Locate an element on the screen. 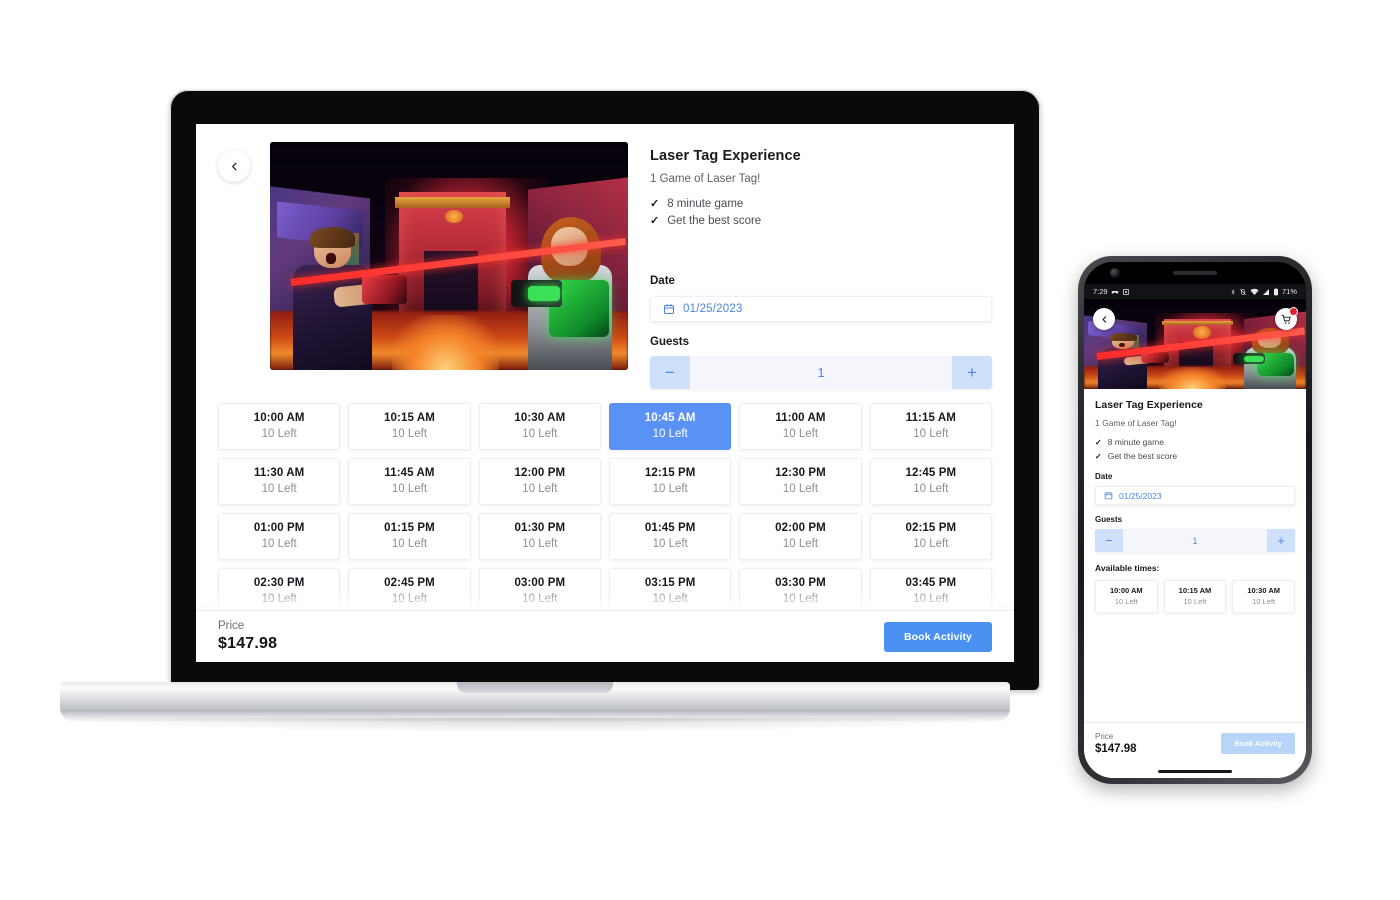  time-slot: 11:45 AM 10 Left is located at coordinates (409, 481).